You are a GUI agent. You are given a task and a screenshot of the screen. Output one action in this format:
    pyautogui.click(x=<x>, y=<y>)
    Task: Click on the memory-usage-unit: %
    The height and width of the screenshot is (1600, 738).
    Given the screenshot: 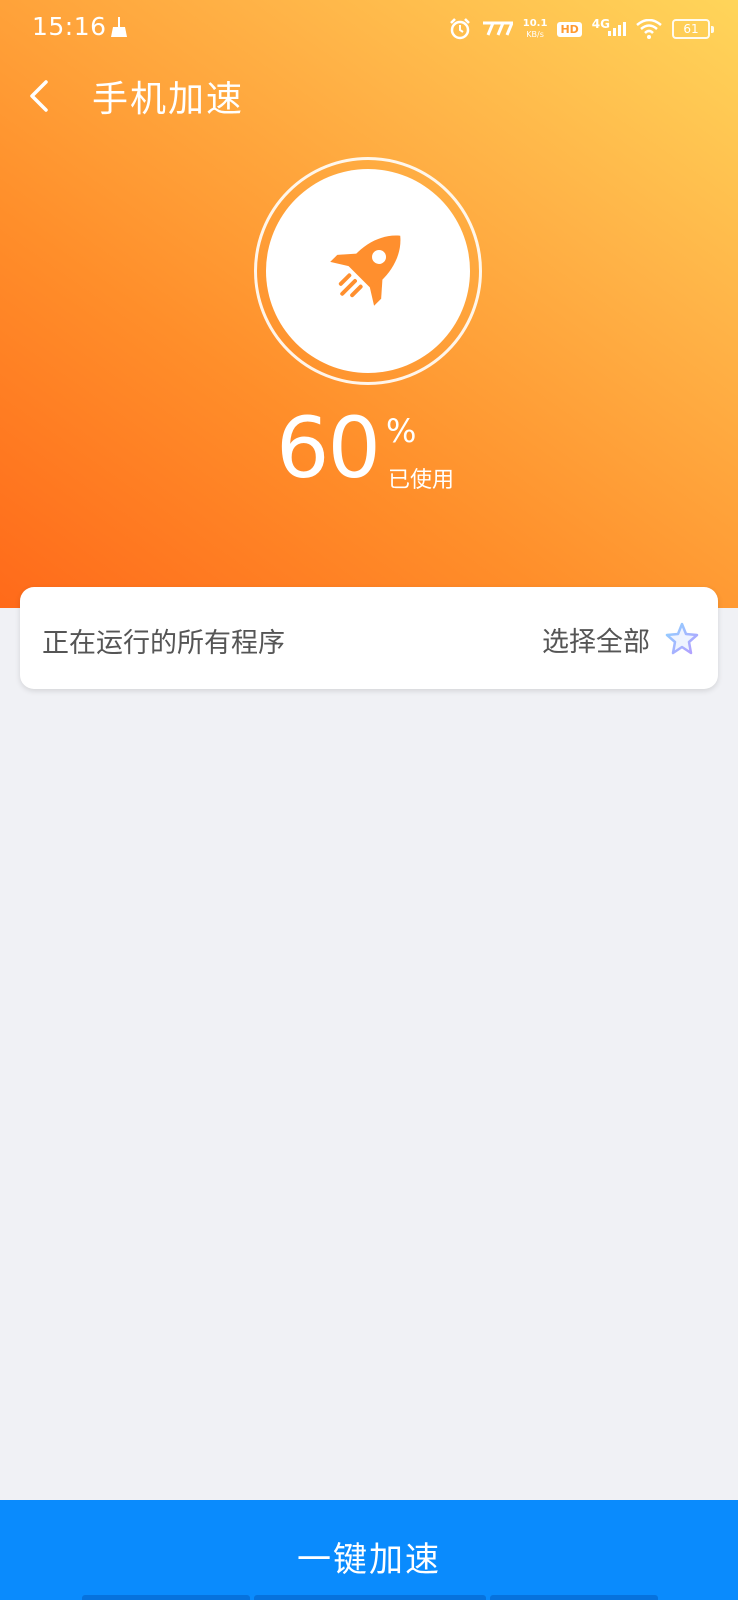 What is the action you would take?
    pyautogui.click(x=401, y=431)
    